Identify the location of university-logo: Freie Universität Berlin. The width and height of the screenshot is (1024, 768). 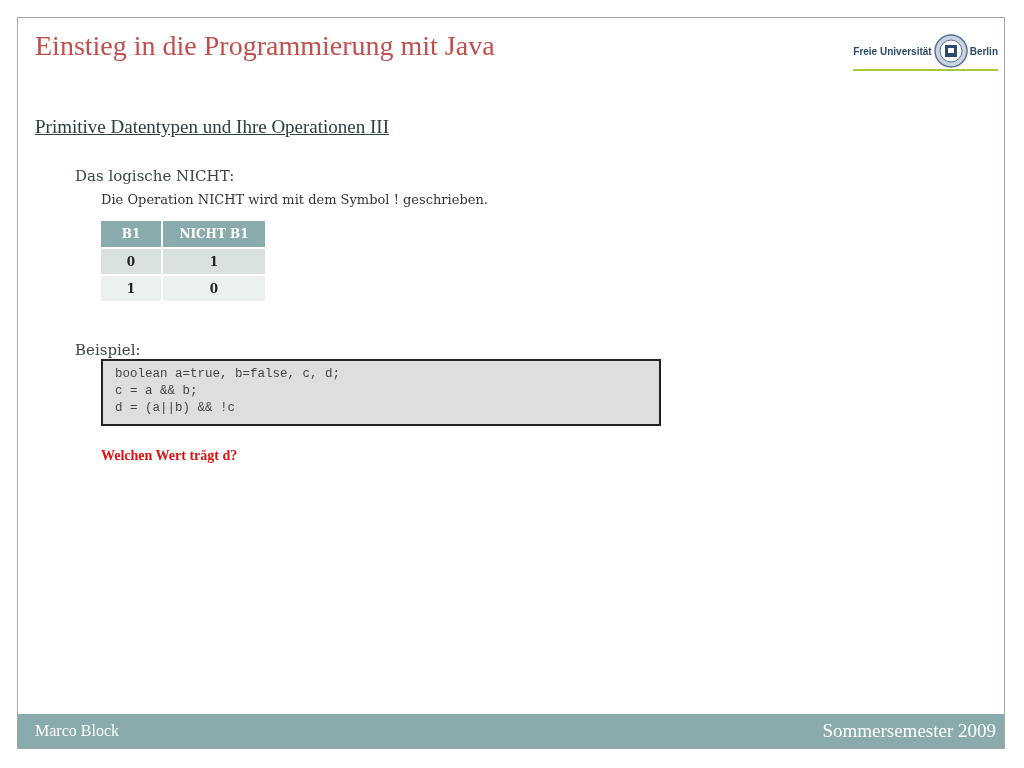
(925, 52).